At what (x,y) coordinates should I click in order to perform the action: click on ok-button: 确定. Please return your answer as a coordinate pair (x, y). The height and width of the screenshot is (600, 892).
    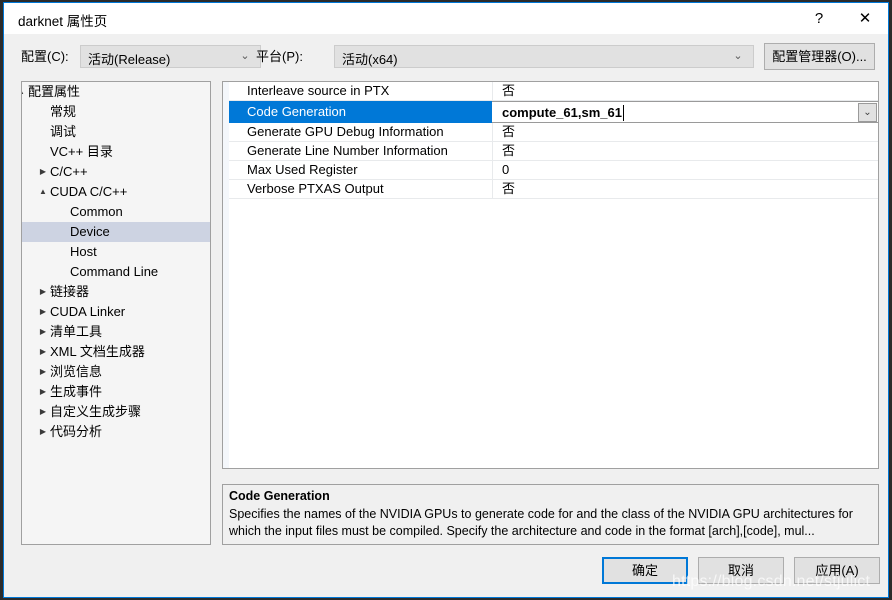
    Looking at the image, I should click on (645, 570).